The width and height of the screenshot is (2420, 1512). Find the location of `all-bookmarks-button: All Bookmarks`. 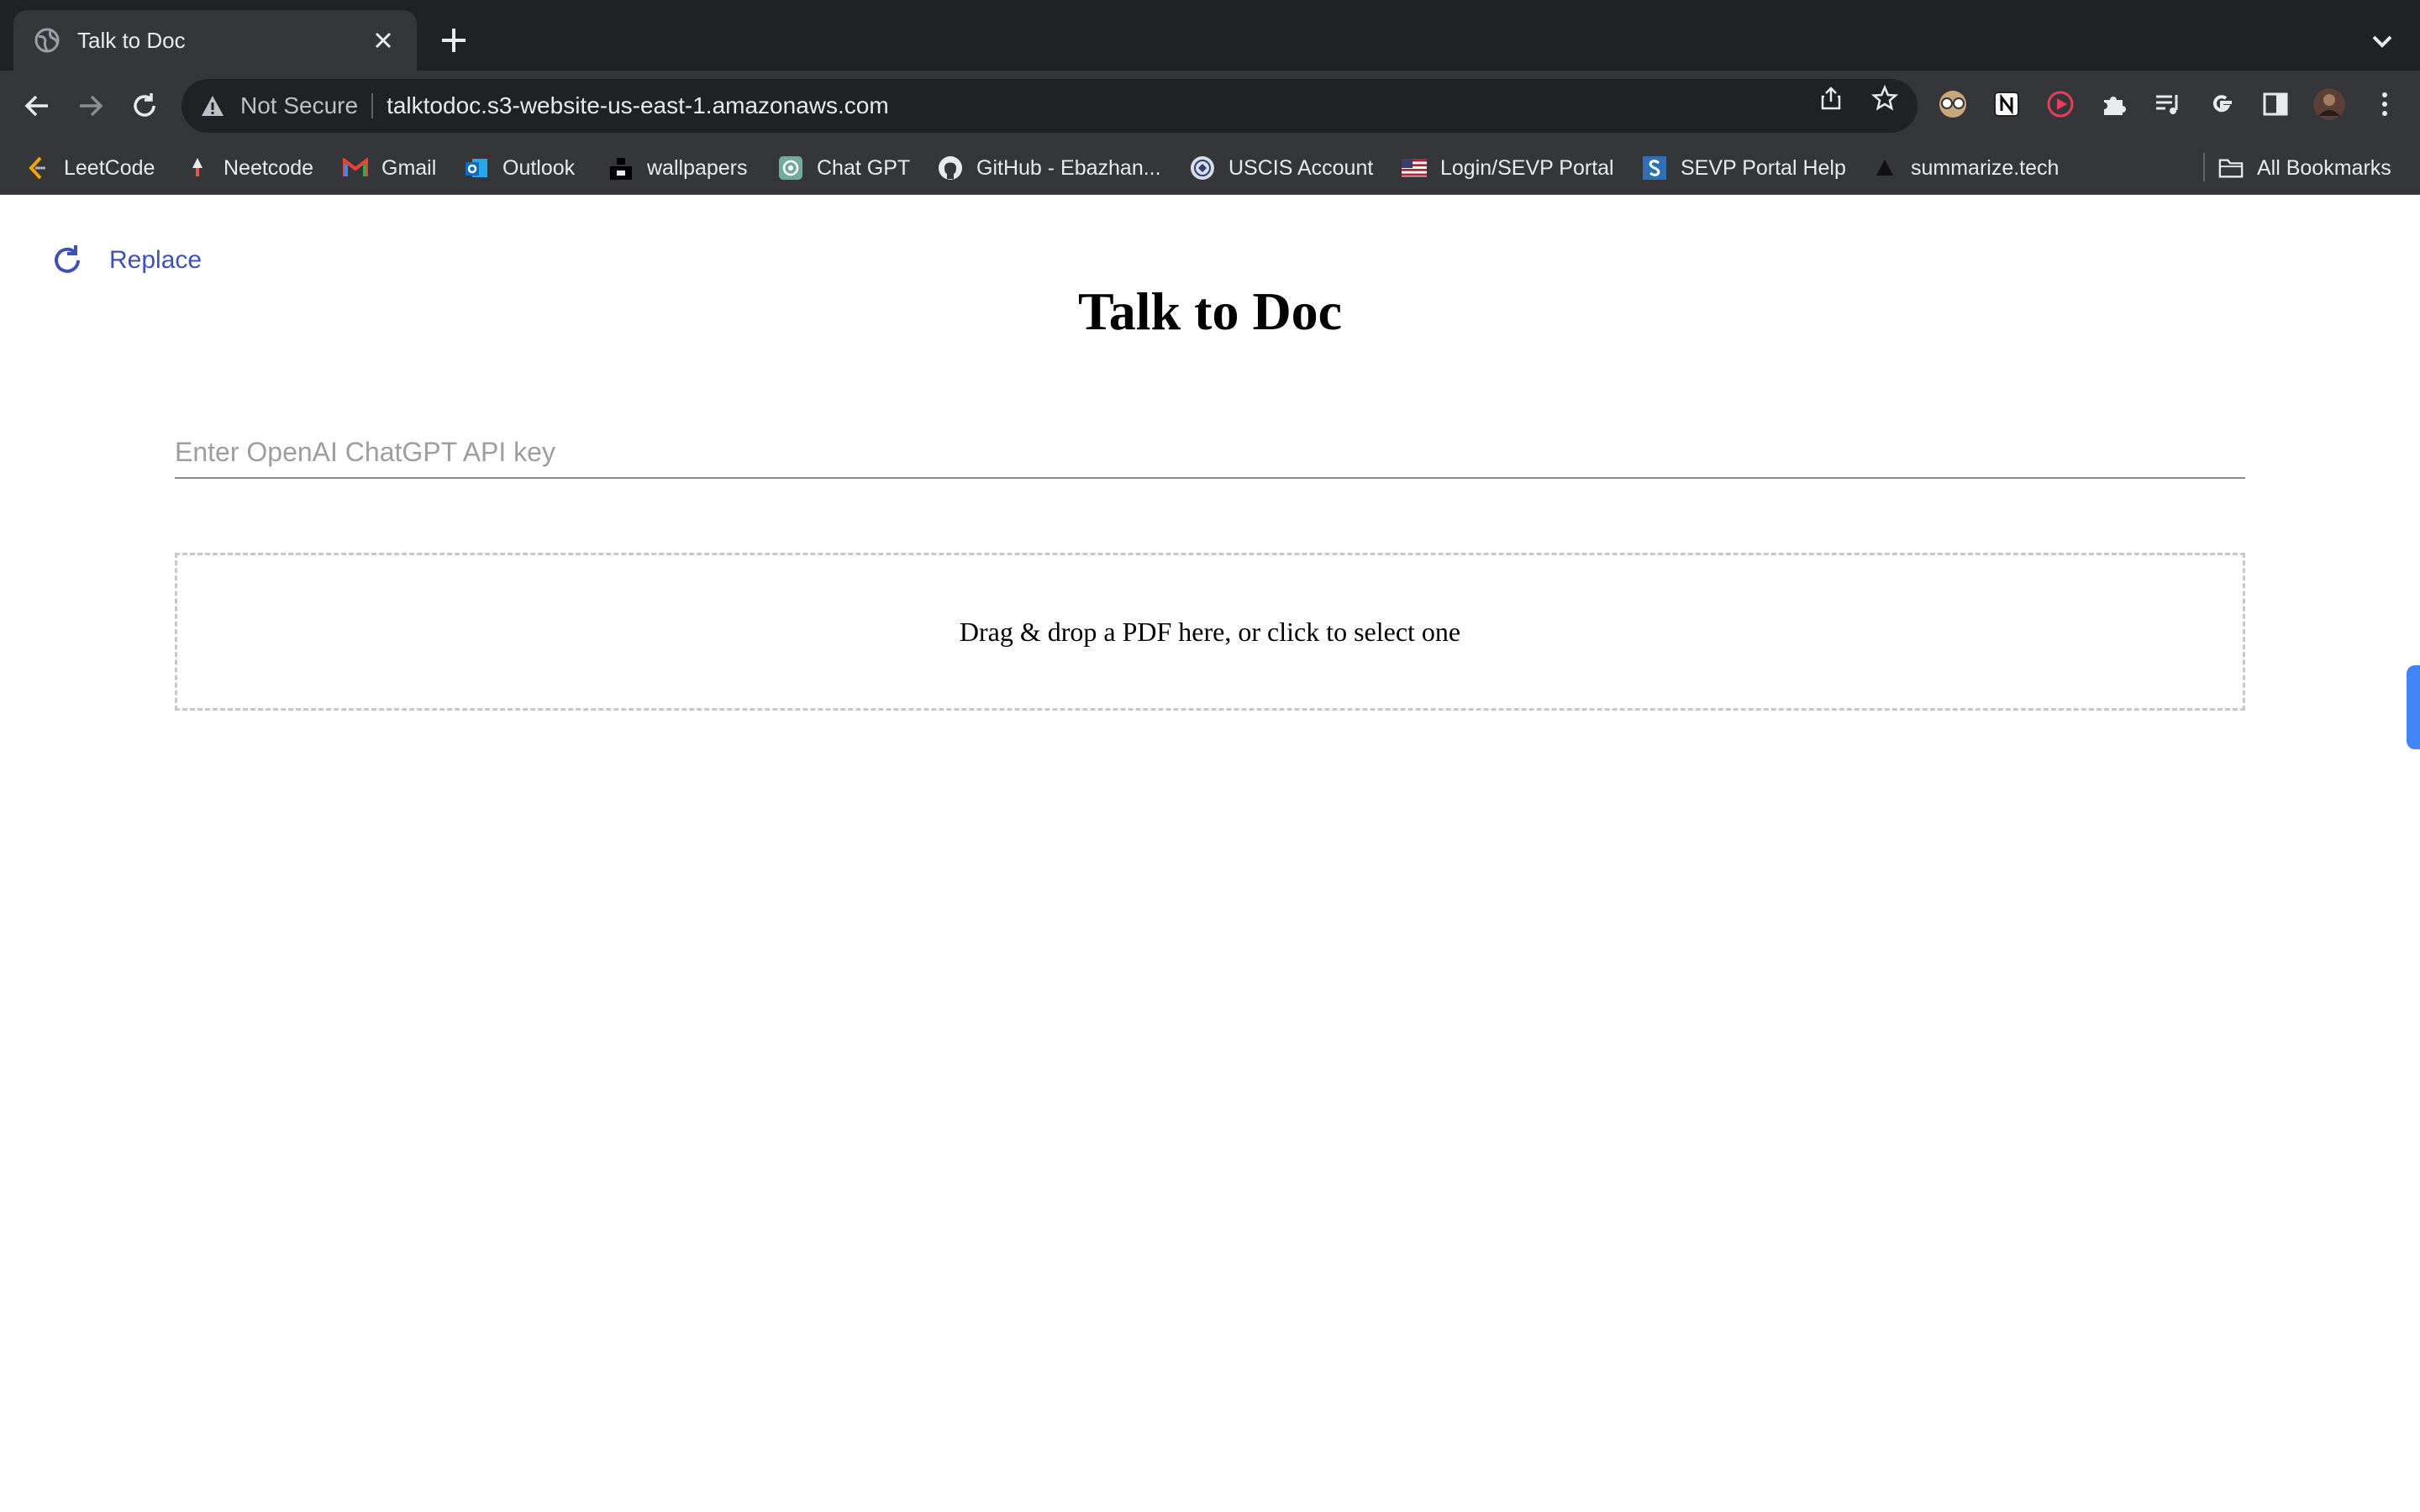

all-bookmarks-button: All Bookmarks is located at coordinates (2304, 168).